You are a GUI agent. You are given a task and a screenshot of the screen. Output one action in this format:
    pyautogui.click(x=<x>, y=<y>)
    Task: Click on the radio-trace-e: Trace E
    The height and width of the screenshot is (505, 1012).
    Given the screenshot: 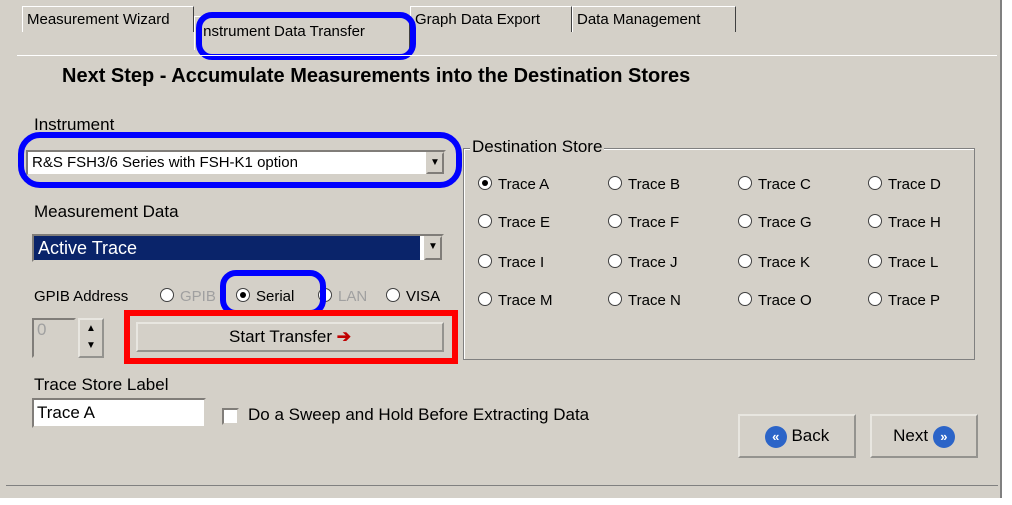 What is the action you would take?
    pyautogui.click(x=514, y=222)
    